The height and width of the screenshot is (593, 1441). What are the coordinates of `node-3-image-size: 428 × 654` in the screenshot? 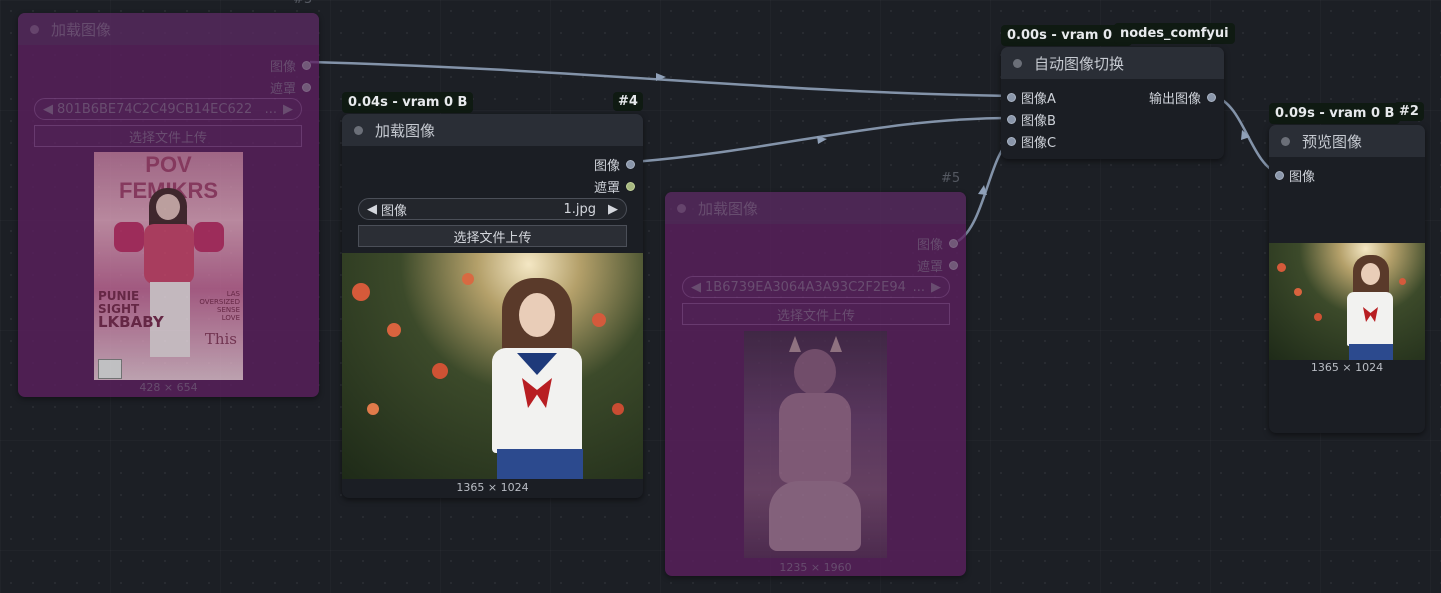 It's located at (168, 387).